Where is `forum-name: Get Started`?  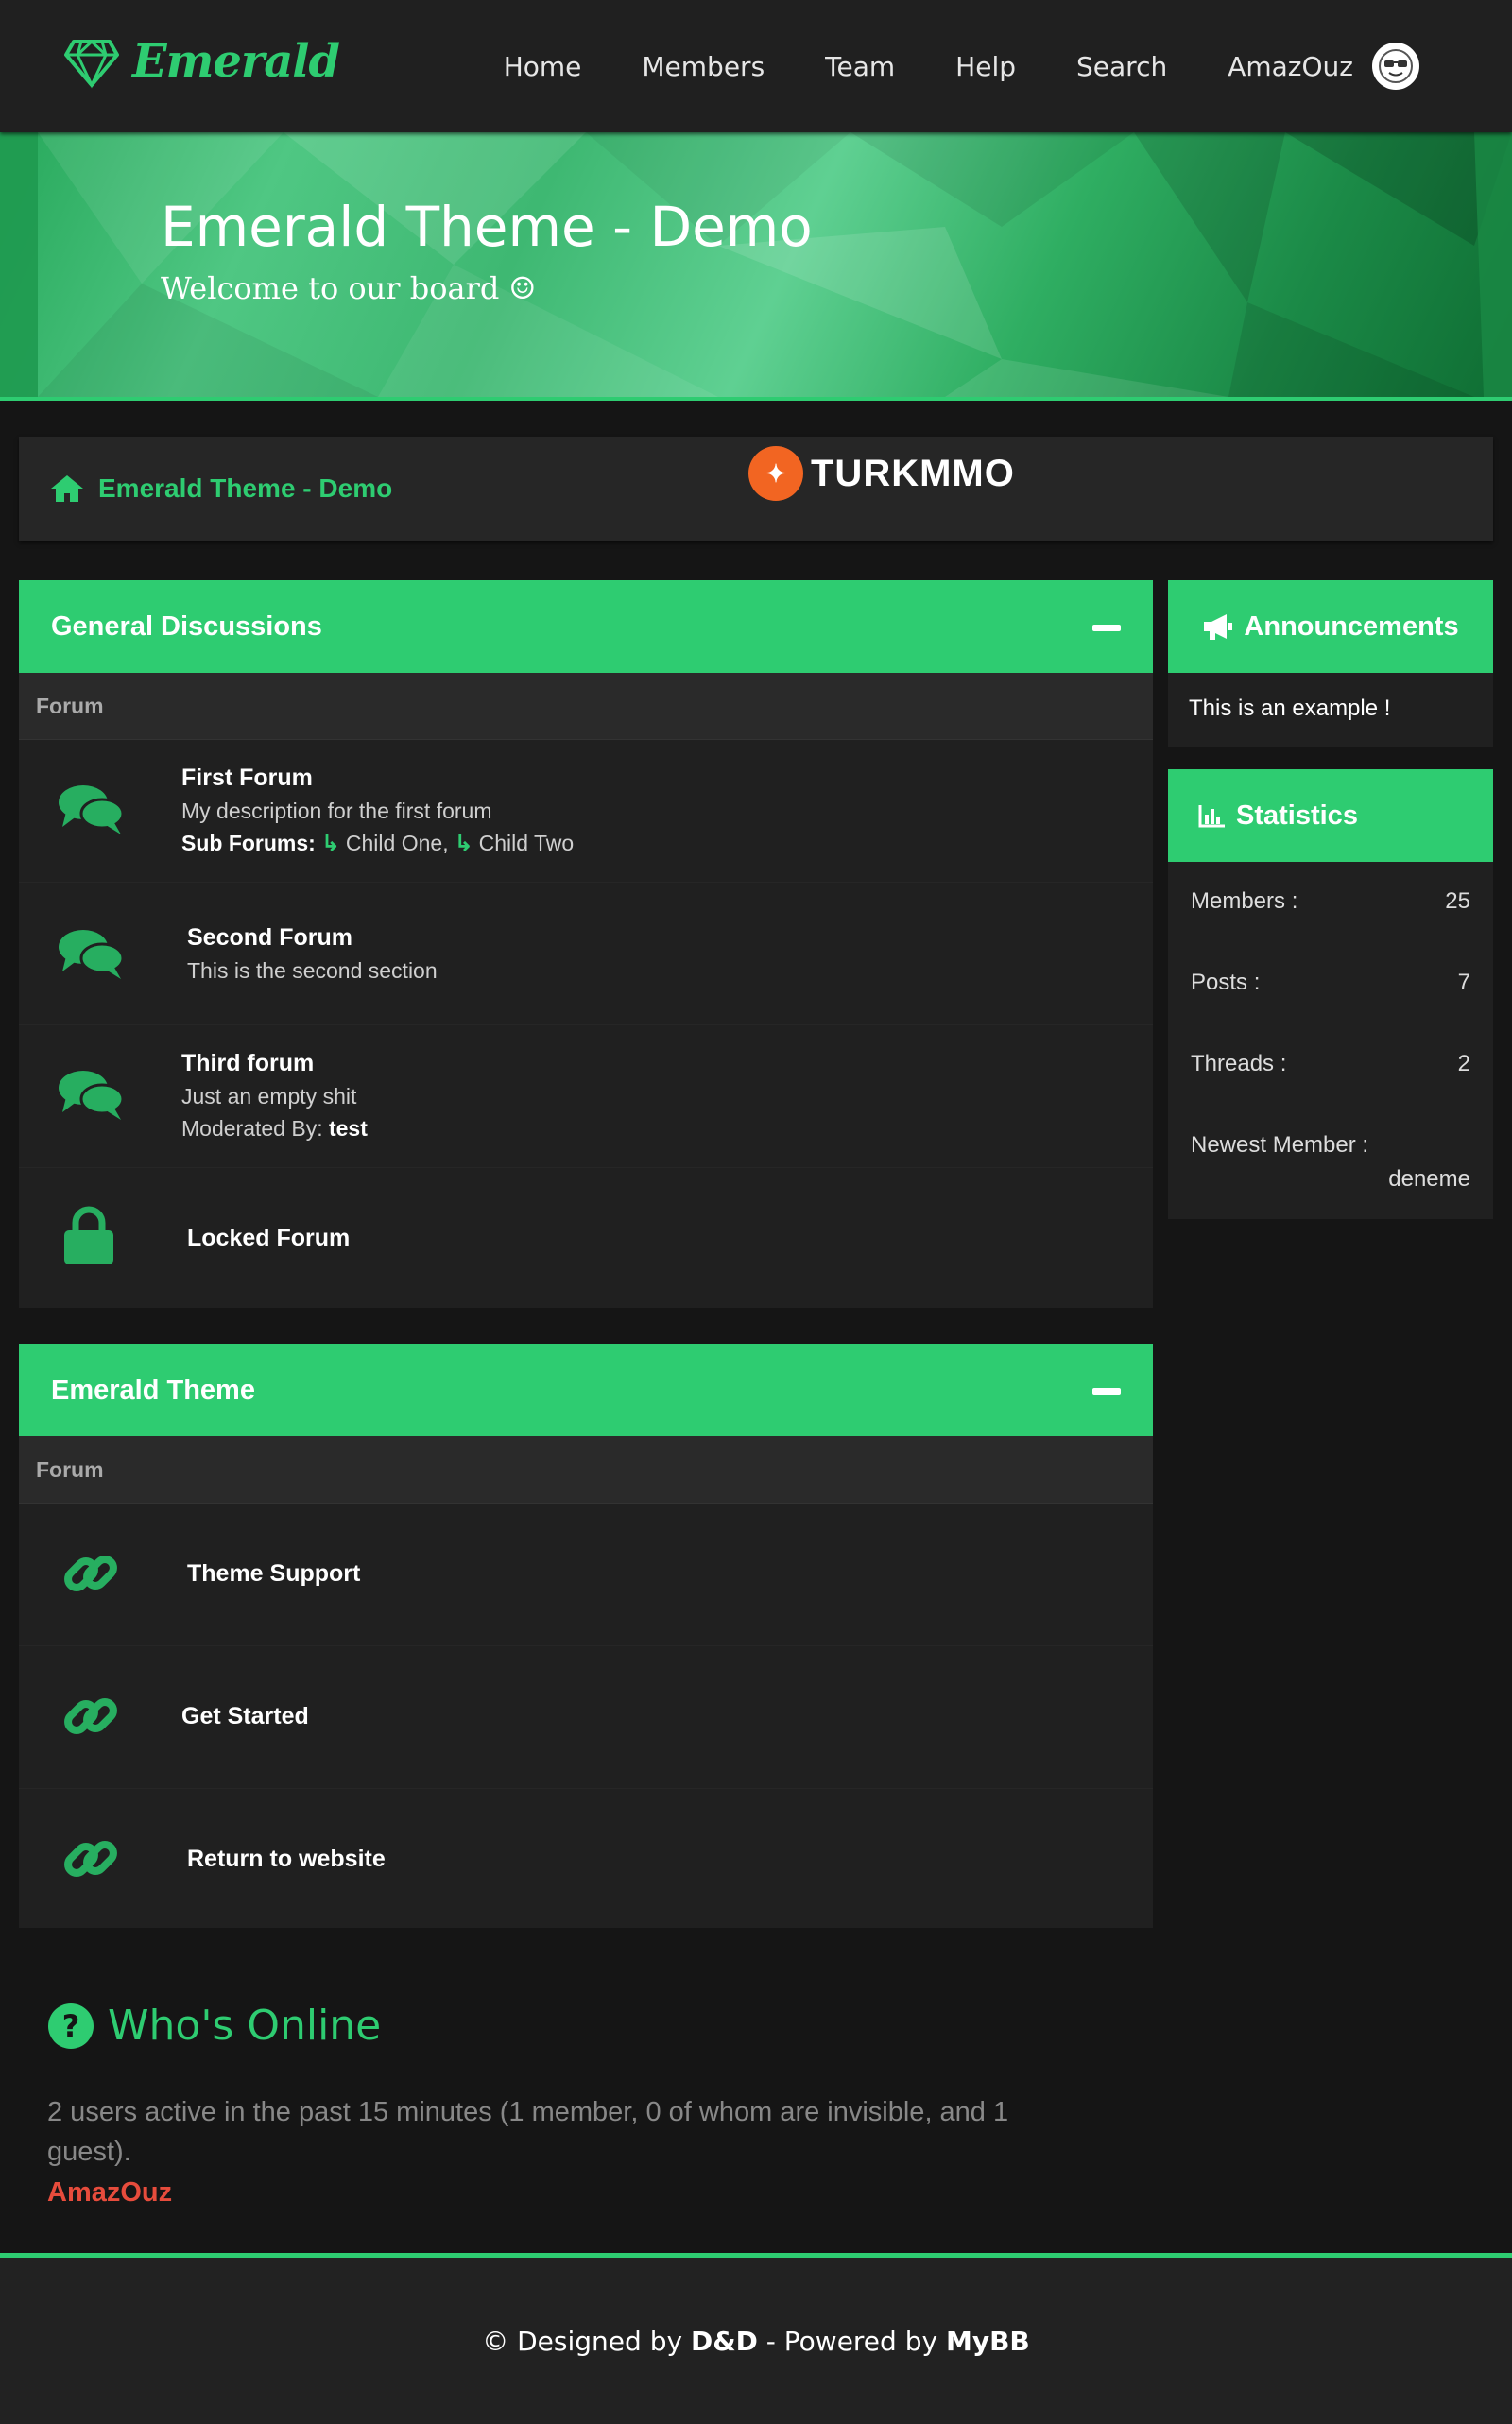 forum-name: Get Started is located at coordinates (245, 1716).